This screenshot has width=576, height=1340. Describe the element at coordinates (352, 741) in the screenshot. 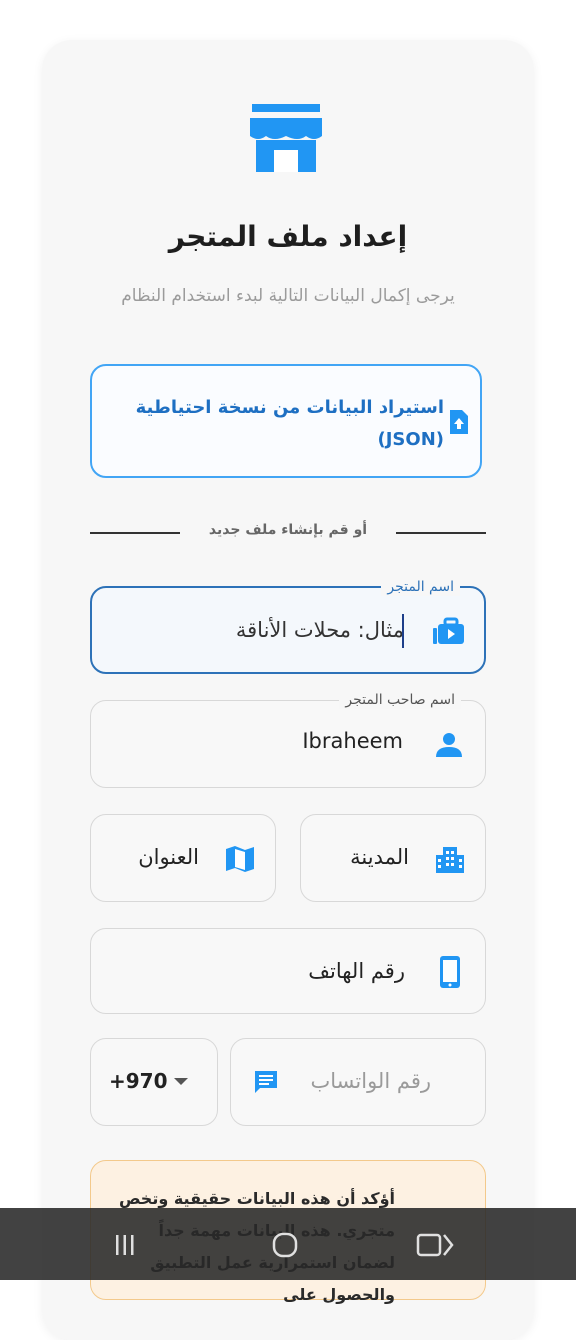

I see `owner-name-value: Ibraheem` at that location.